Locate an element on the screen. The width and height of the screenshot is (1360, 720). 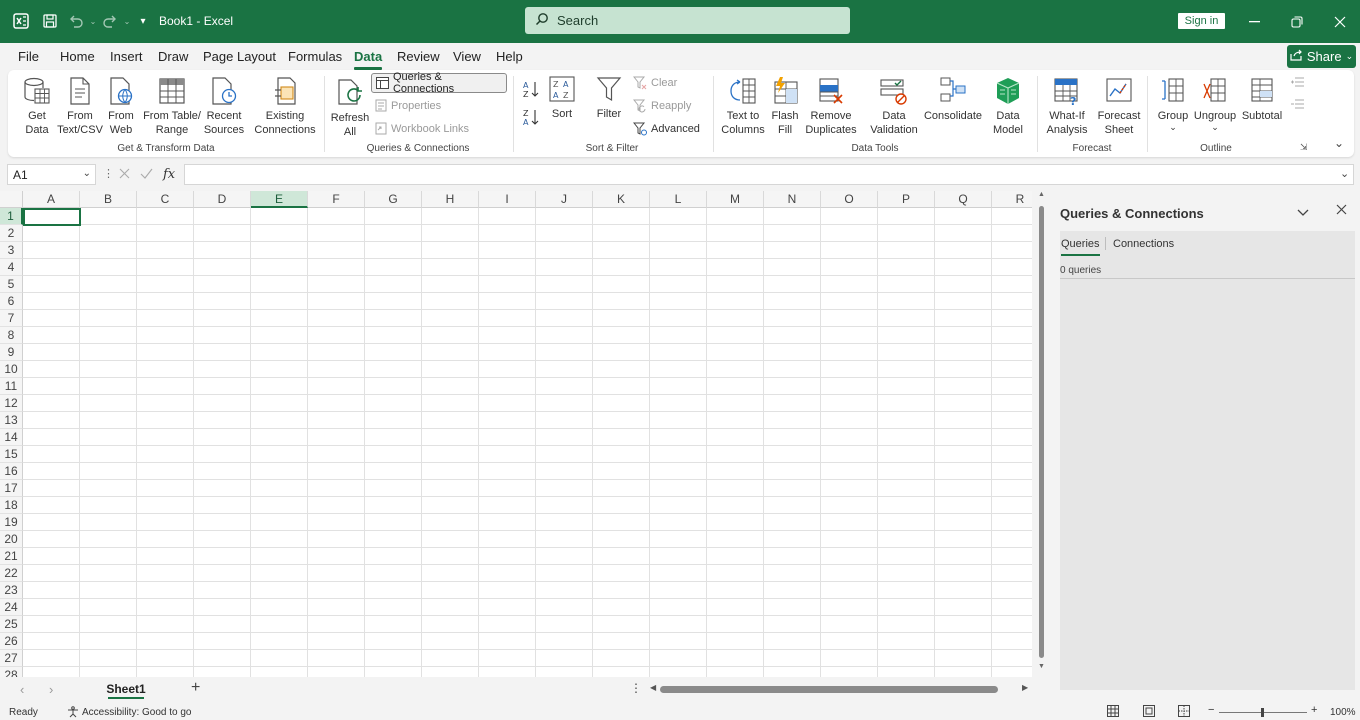
recent-sources-button: Recent Sources is located at coordinates (224, 106).